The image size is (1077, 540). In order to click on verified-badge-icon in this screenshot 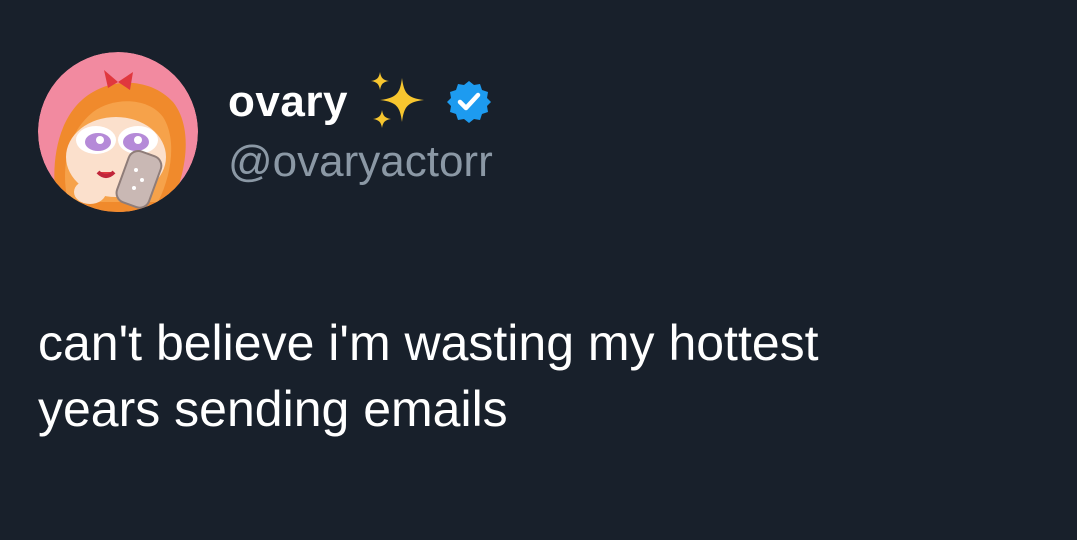, I will do `click(469, 102)`.